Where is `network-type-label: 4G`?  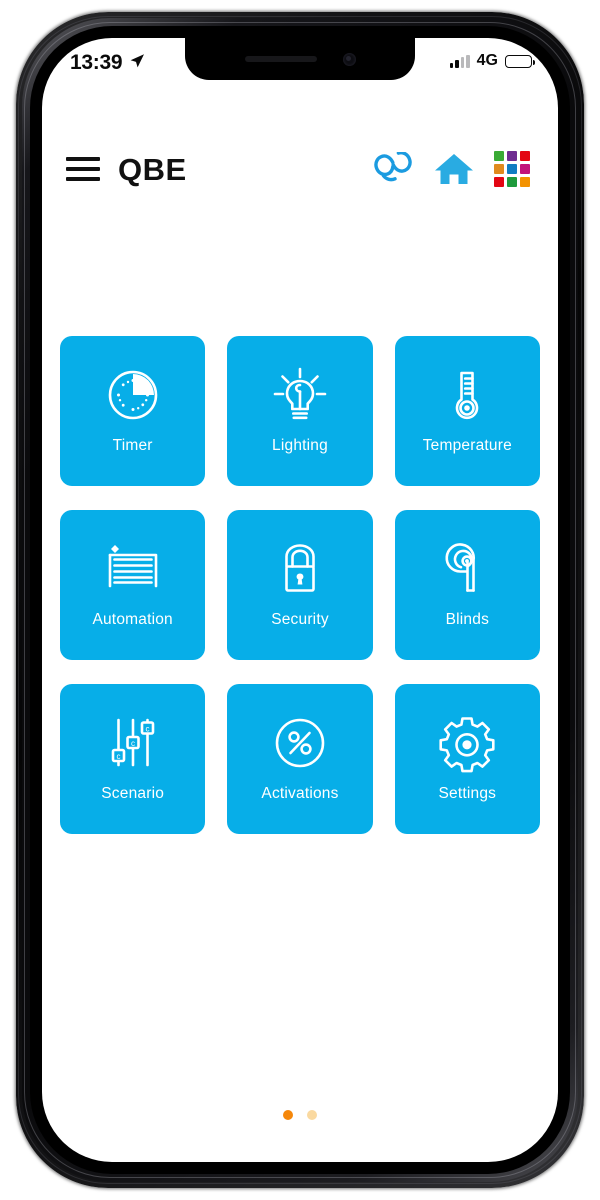 network-type-label: 4G is located at coordinates (487, 60).